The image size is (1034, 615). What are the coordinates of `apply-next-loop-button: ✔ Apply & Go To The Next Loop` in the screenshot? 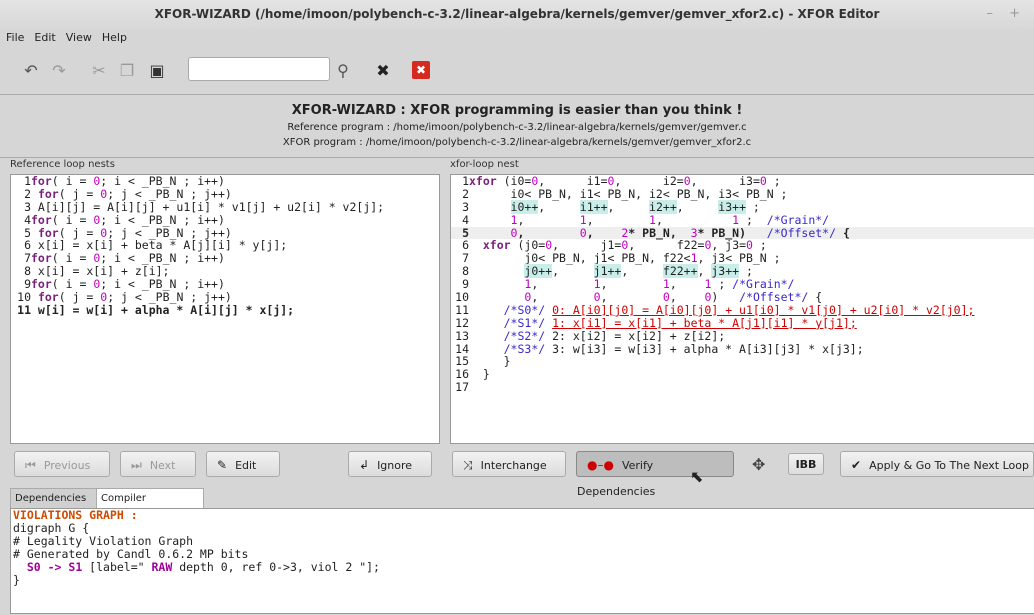 It's located at (937, 464).